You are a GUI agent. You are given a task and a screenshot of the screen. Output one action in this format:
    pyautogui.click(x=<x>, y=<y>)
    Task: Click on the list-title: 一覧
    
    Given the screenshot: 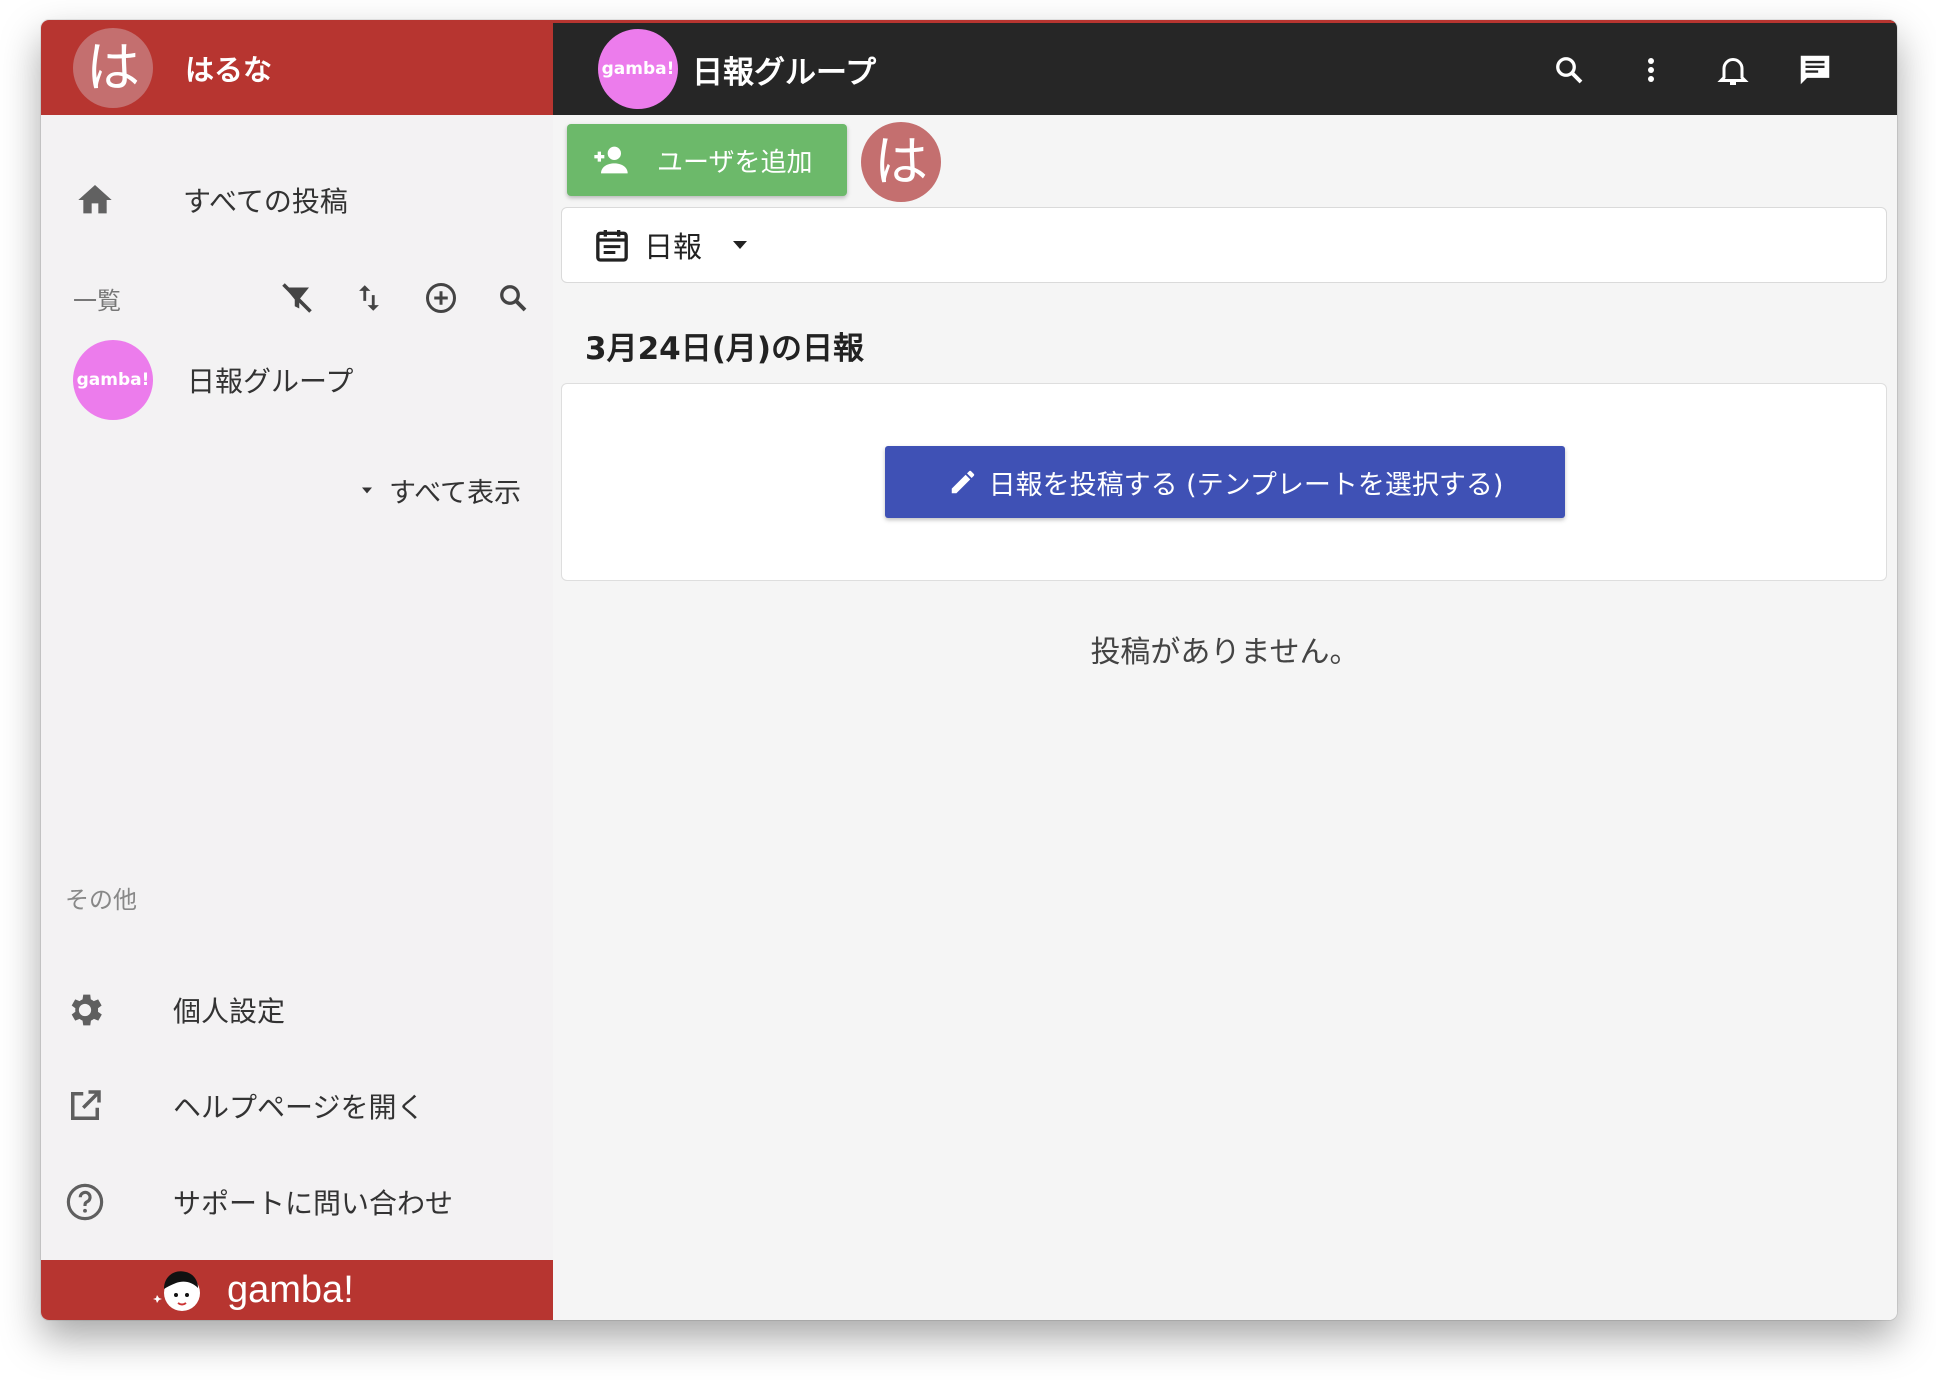 What is the action you would take?
    pyautogui.click(x=97, y=300)
    